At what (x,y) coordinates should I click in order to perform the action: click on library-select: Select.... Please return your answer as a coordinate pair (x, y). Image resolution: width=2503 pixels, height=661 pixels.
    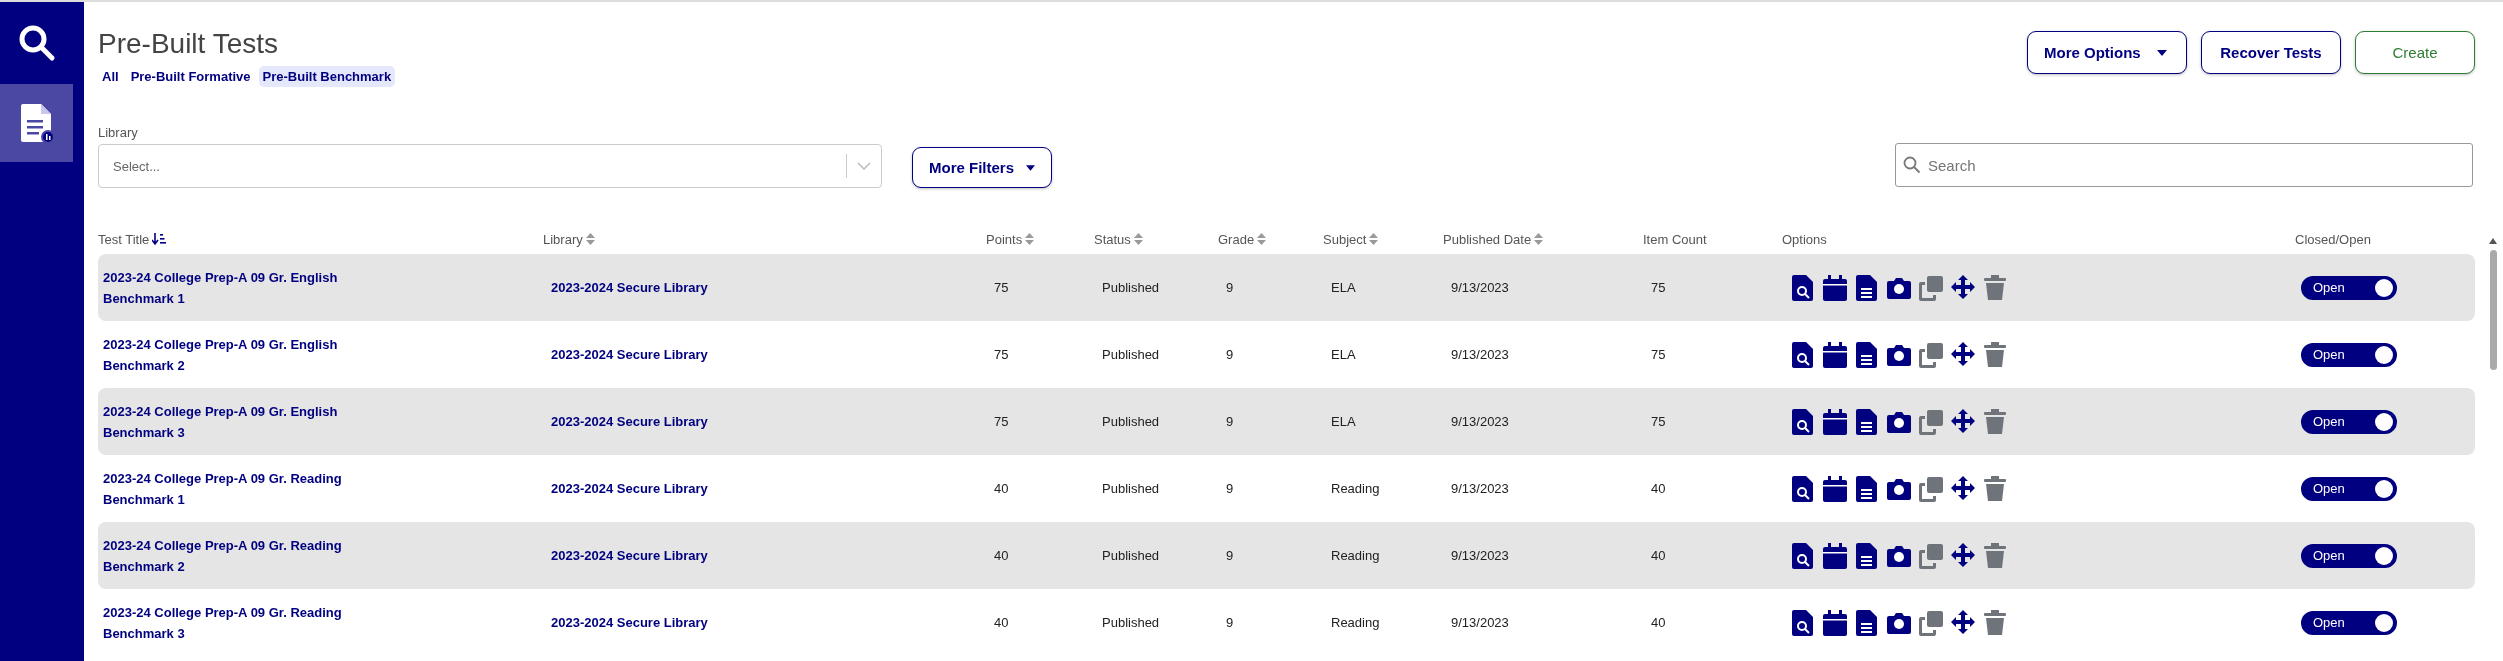
    Looking at the image, I should click on (490, 166).